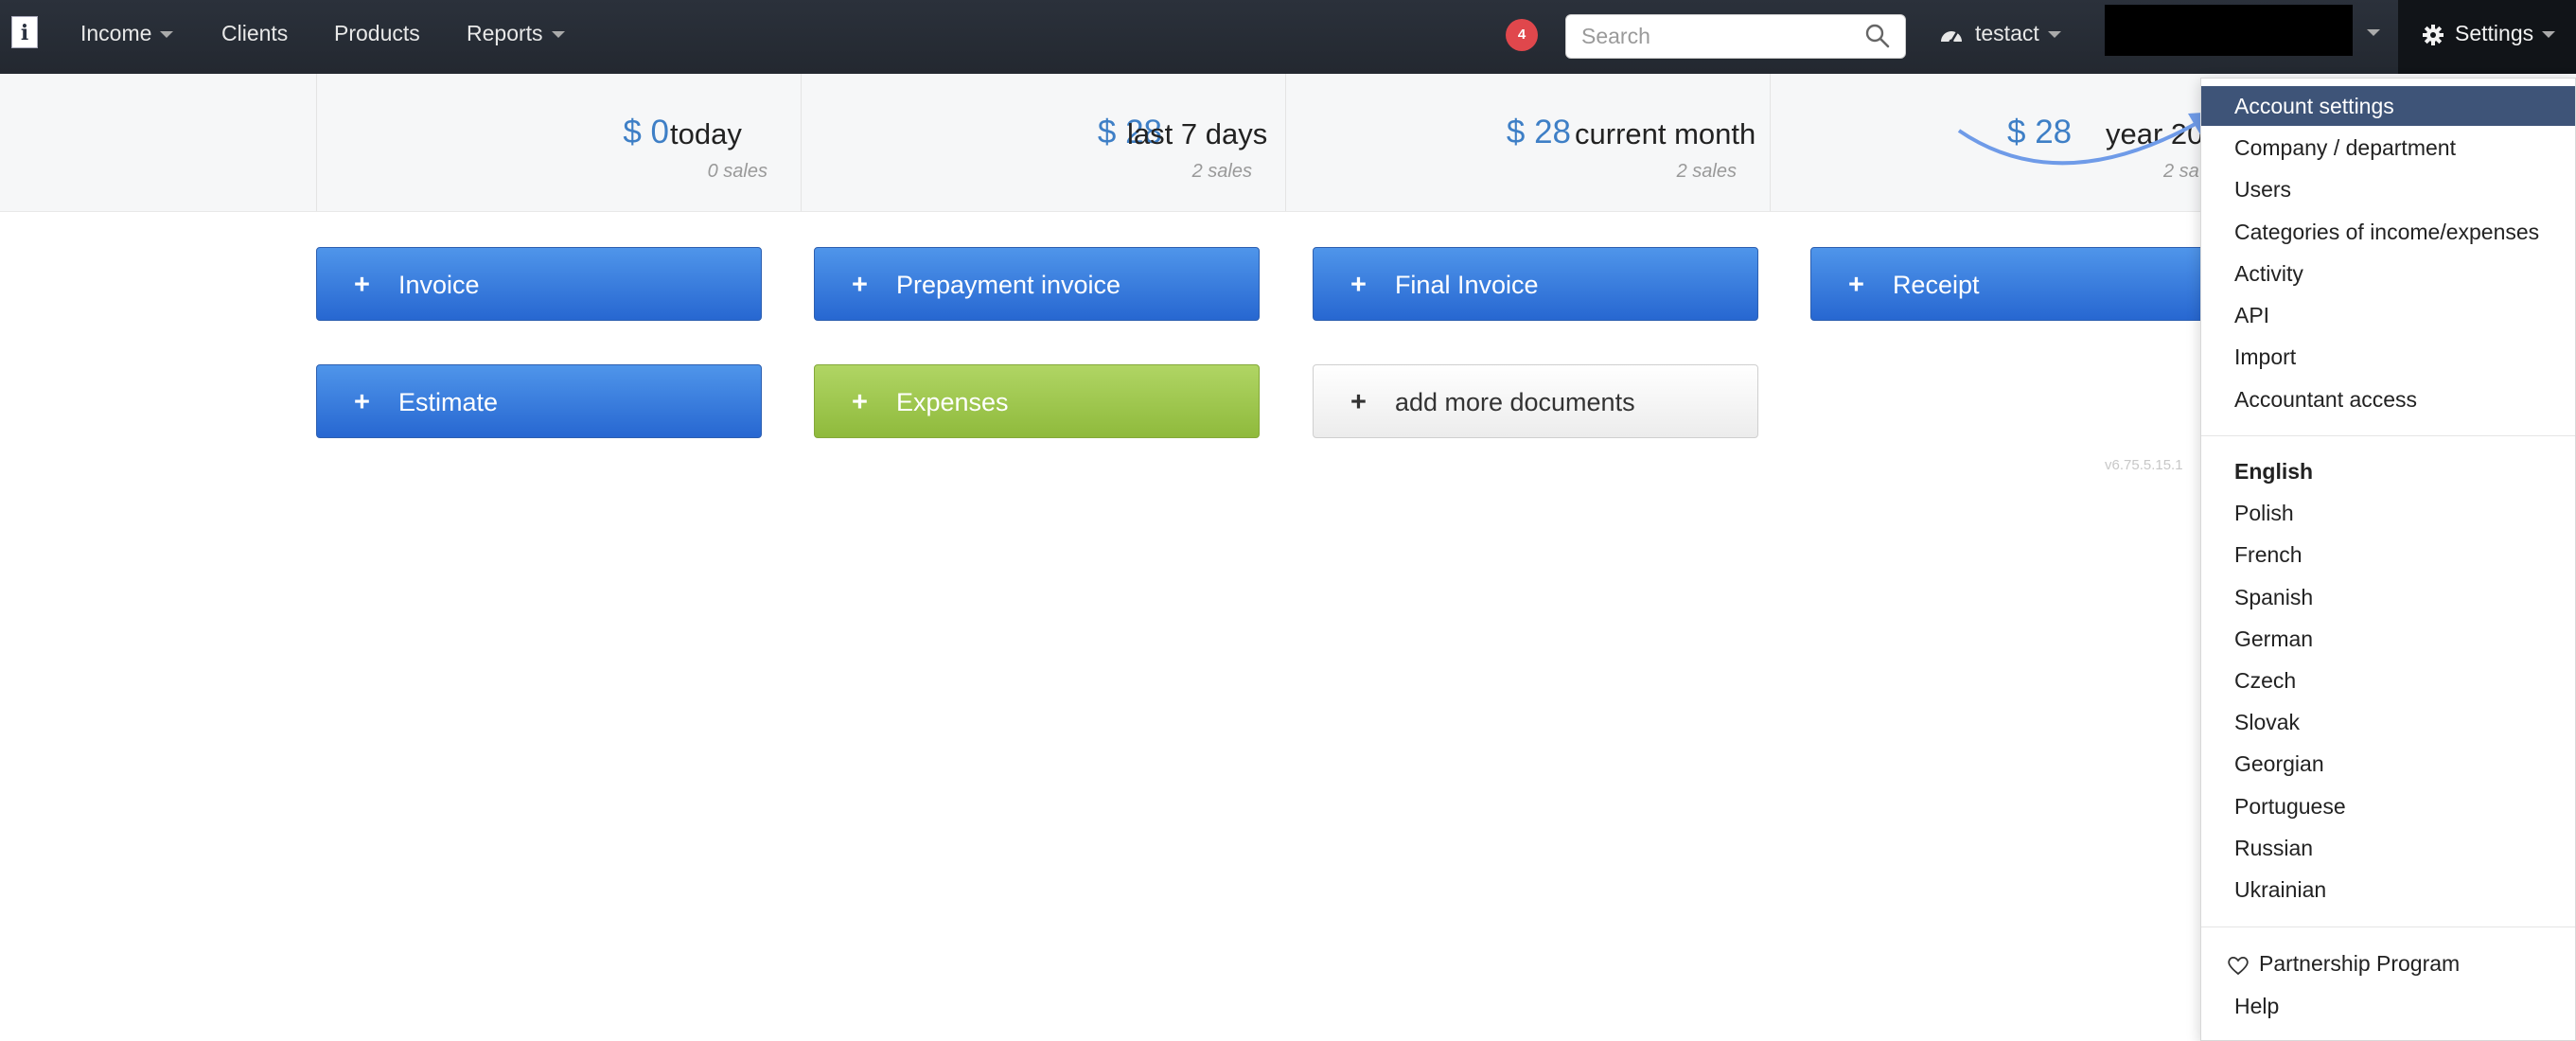 The height and width of the screenshot is (1041, 2576). Describe the element at coordinates (539, 401) in the screenshot. I see `new-estimate-button: + Estimate` at that location.